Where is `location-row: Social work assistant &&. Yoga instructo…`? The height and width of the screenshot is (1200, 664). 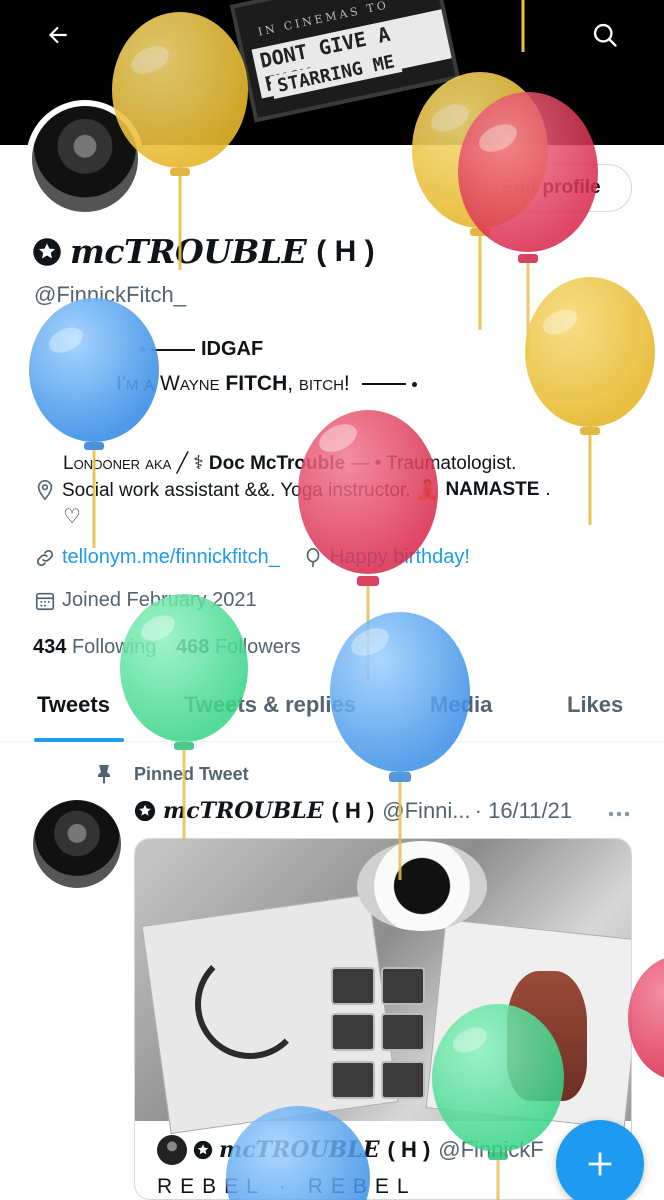
location-row: Social work assistant &&. Yoga instructo… is located at coordinates (292, 490).